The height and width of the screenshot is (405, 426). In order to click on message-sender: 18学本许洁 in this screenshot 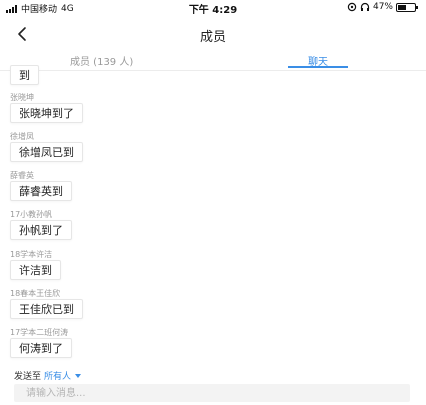, I will do `click(31, 254)`.